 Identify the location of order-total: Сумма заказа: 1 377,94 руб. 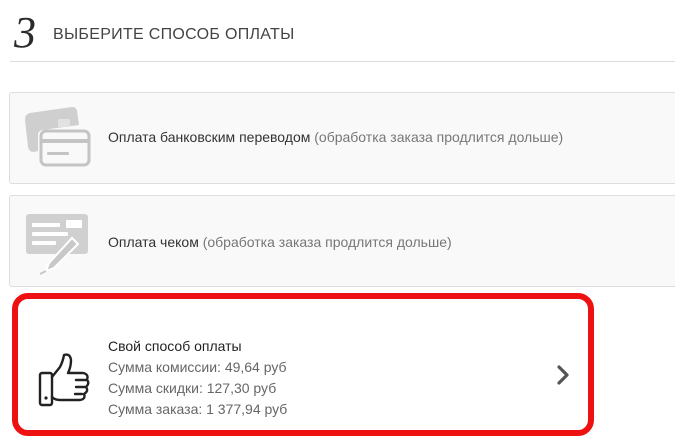
(198, 409).